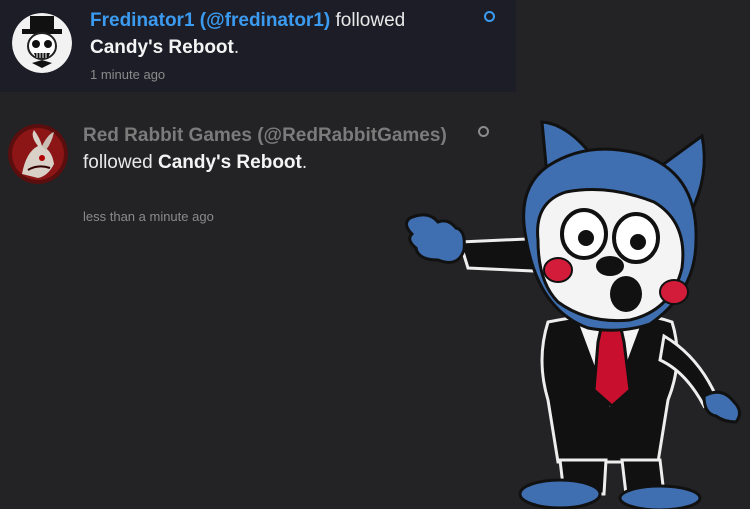 The height and width of the screenshot is (509, 750). What do you see at coordinates (210, 20) in the screenshot?
I see `actor-link: Fredinator1 (@fredinator1)` at bounding box center [210, 20].